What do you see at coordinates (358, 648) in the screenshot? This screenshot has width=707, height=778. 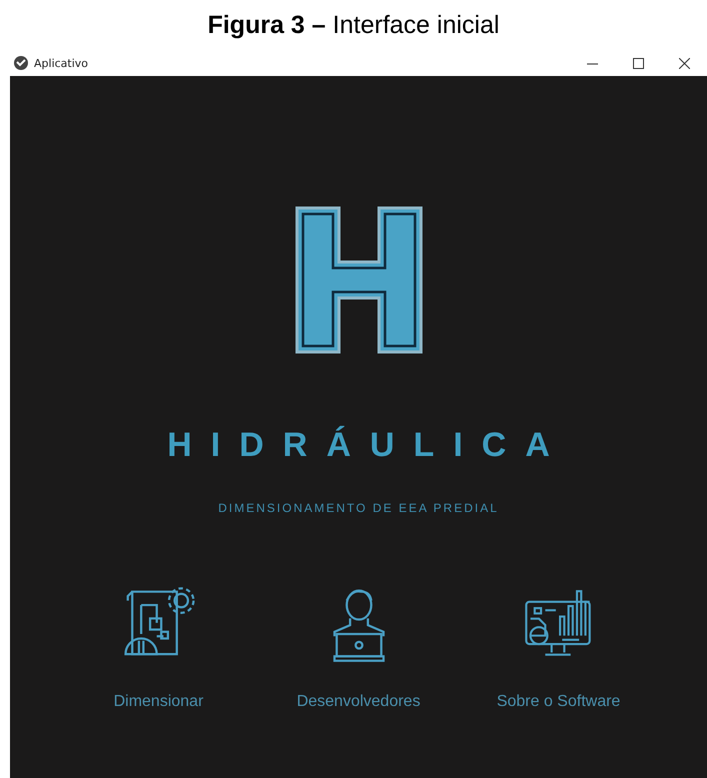 I see `menu-button: Desenvolvedores` at bounding box center [358, 648].